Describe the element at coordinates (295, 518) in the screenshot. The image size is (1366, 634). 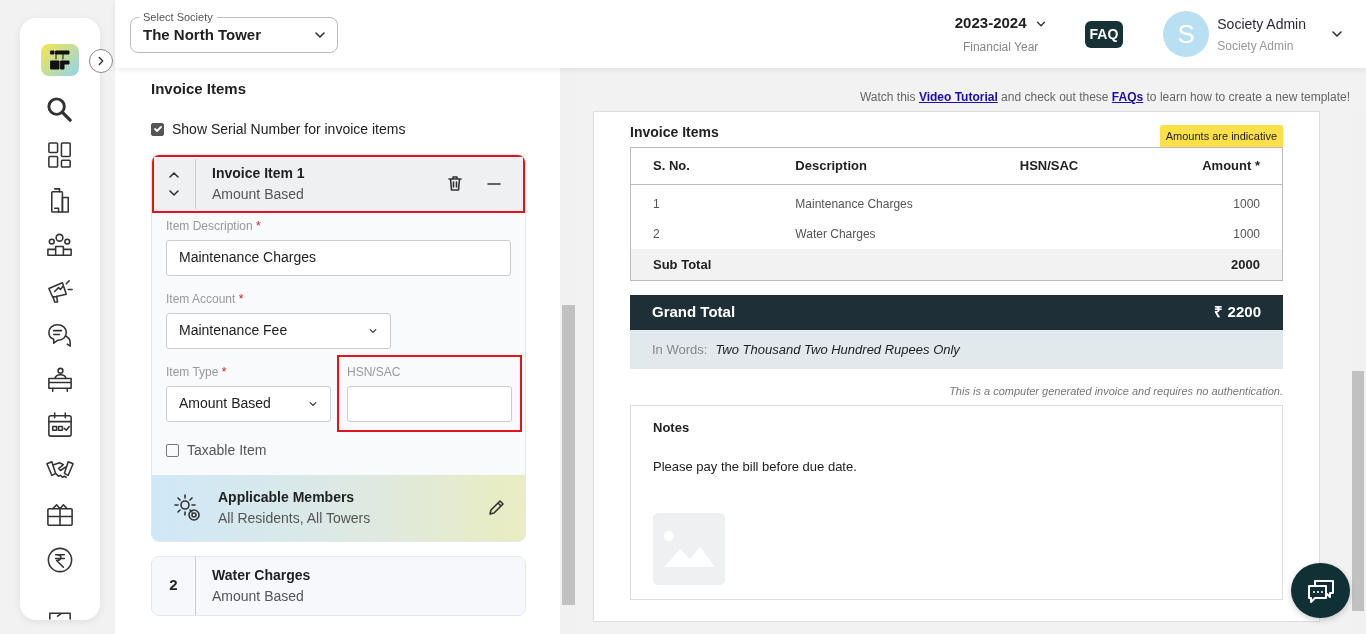
I see `members-subtitle: All Residents, All Towers` at that location.